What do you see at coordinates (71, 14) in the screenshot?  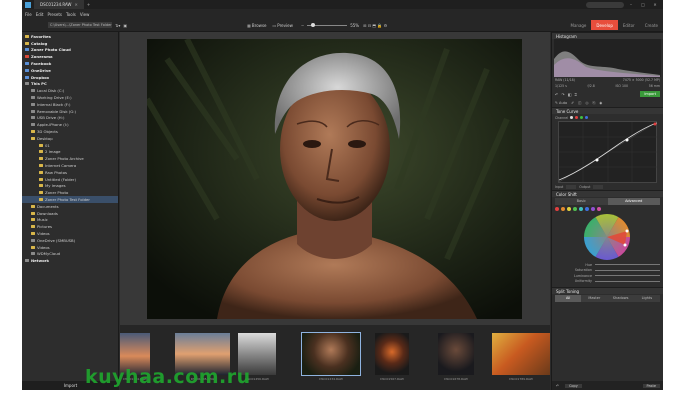 I see `menu-tools: Tools` at bounding box center [71, 14].